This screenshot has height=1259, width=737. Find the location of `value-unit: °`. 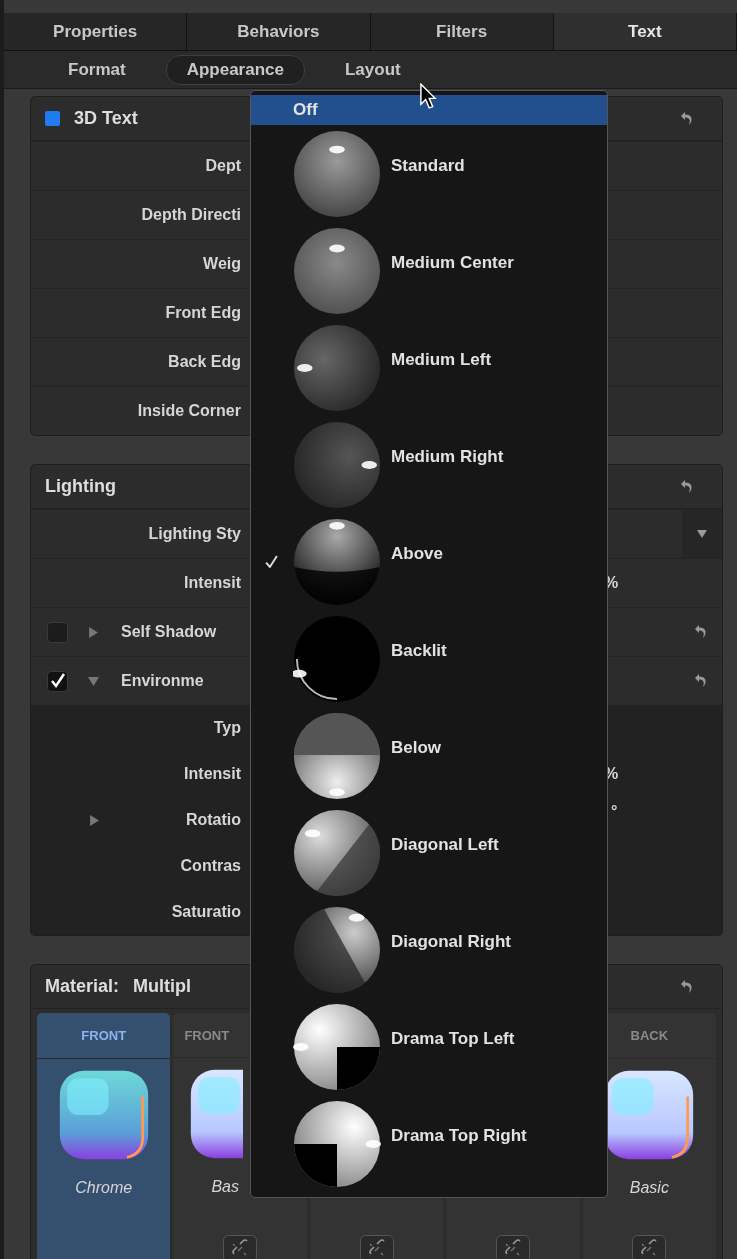

value-unit: ° is located at coordinates (614, 812).